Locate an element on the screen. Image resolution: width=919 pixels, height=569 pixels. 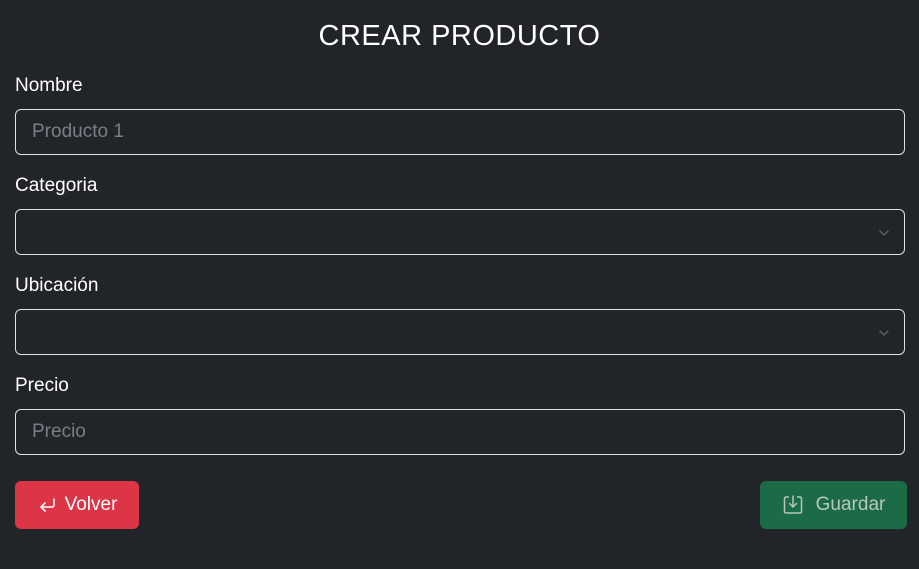
ubicacion-select is located at coordinates (460, 332).